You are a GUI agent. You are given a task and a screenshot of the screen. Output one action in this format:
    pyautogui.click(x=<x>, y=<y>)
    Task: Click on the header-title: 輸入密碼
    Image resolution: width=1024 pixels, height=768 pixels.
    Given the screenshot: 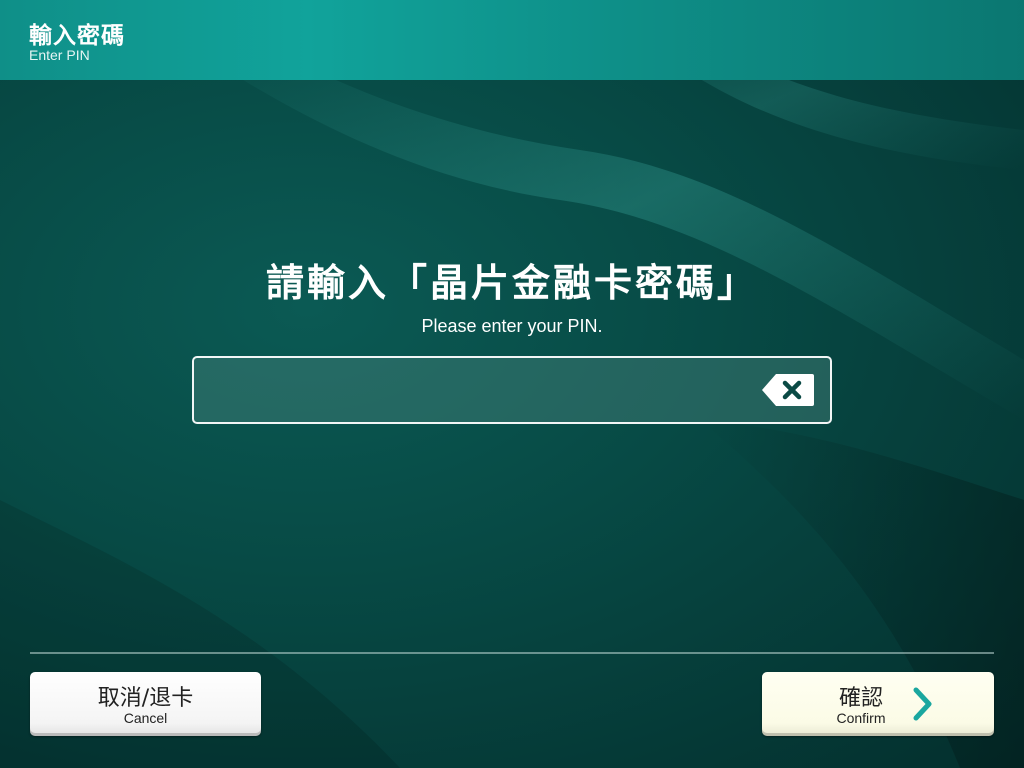 What is the action you would take?
    pyautogui.click(x=77, y=36)
    